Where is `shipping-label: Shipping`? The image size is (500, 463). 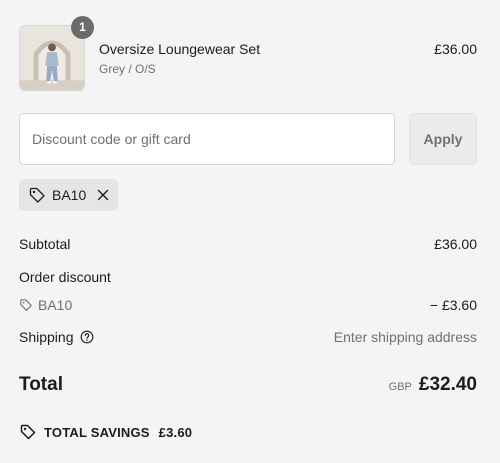
shipping-label: Shipping is located at coordinates (46, 337).